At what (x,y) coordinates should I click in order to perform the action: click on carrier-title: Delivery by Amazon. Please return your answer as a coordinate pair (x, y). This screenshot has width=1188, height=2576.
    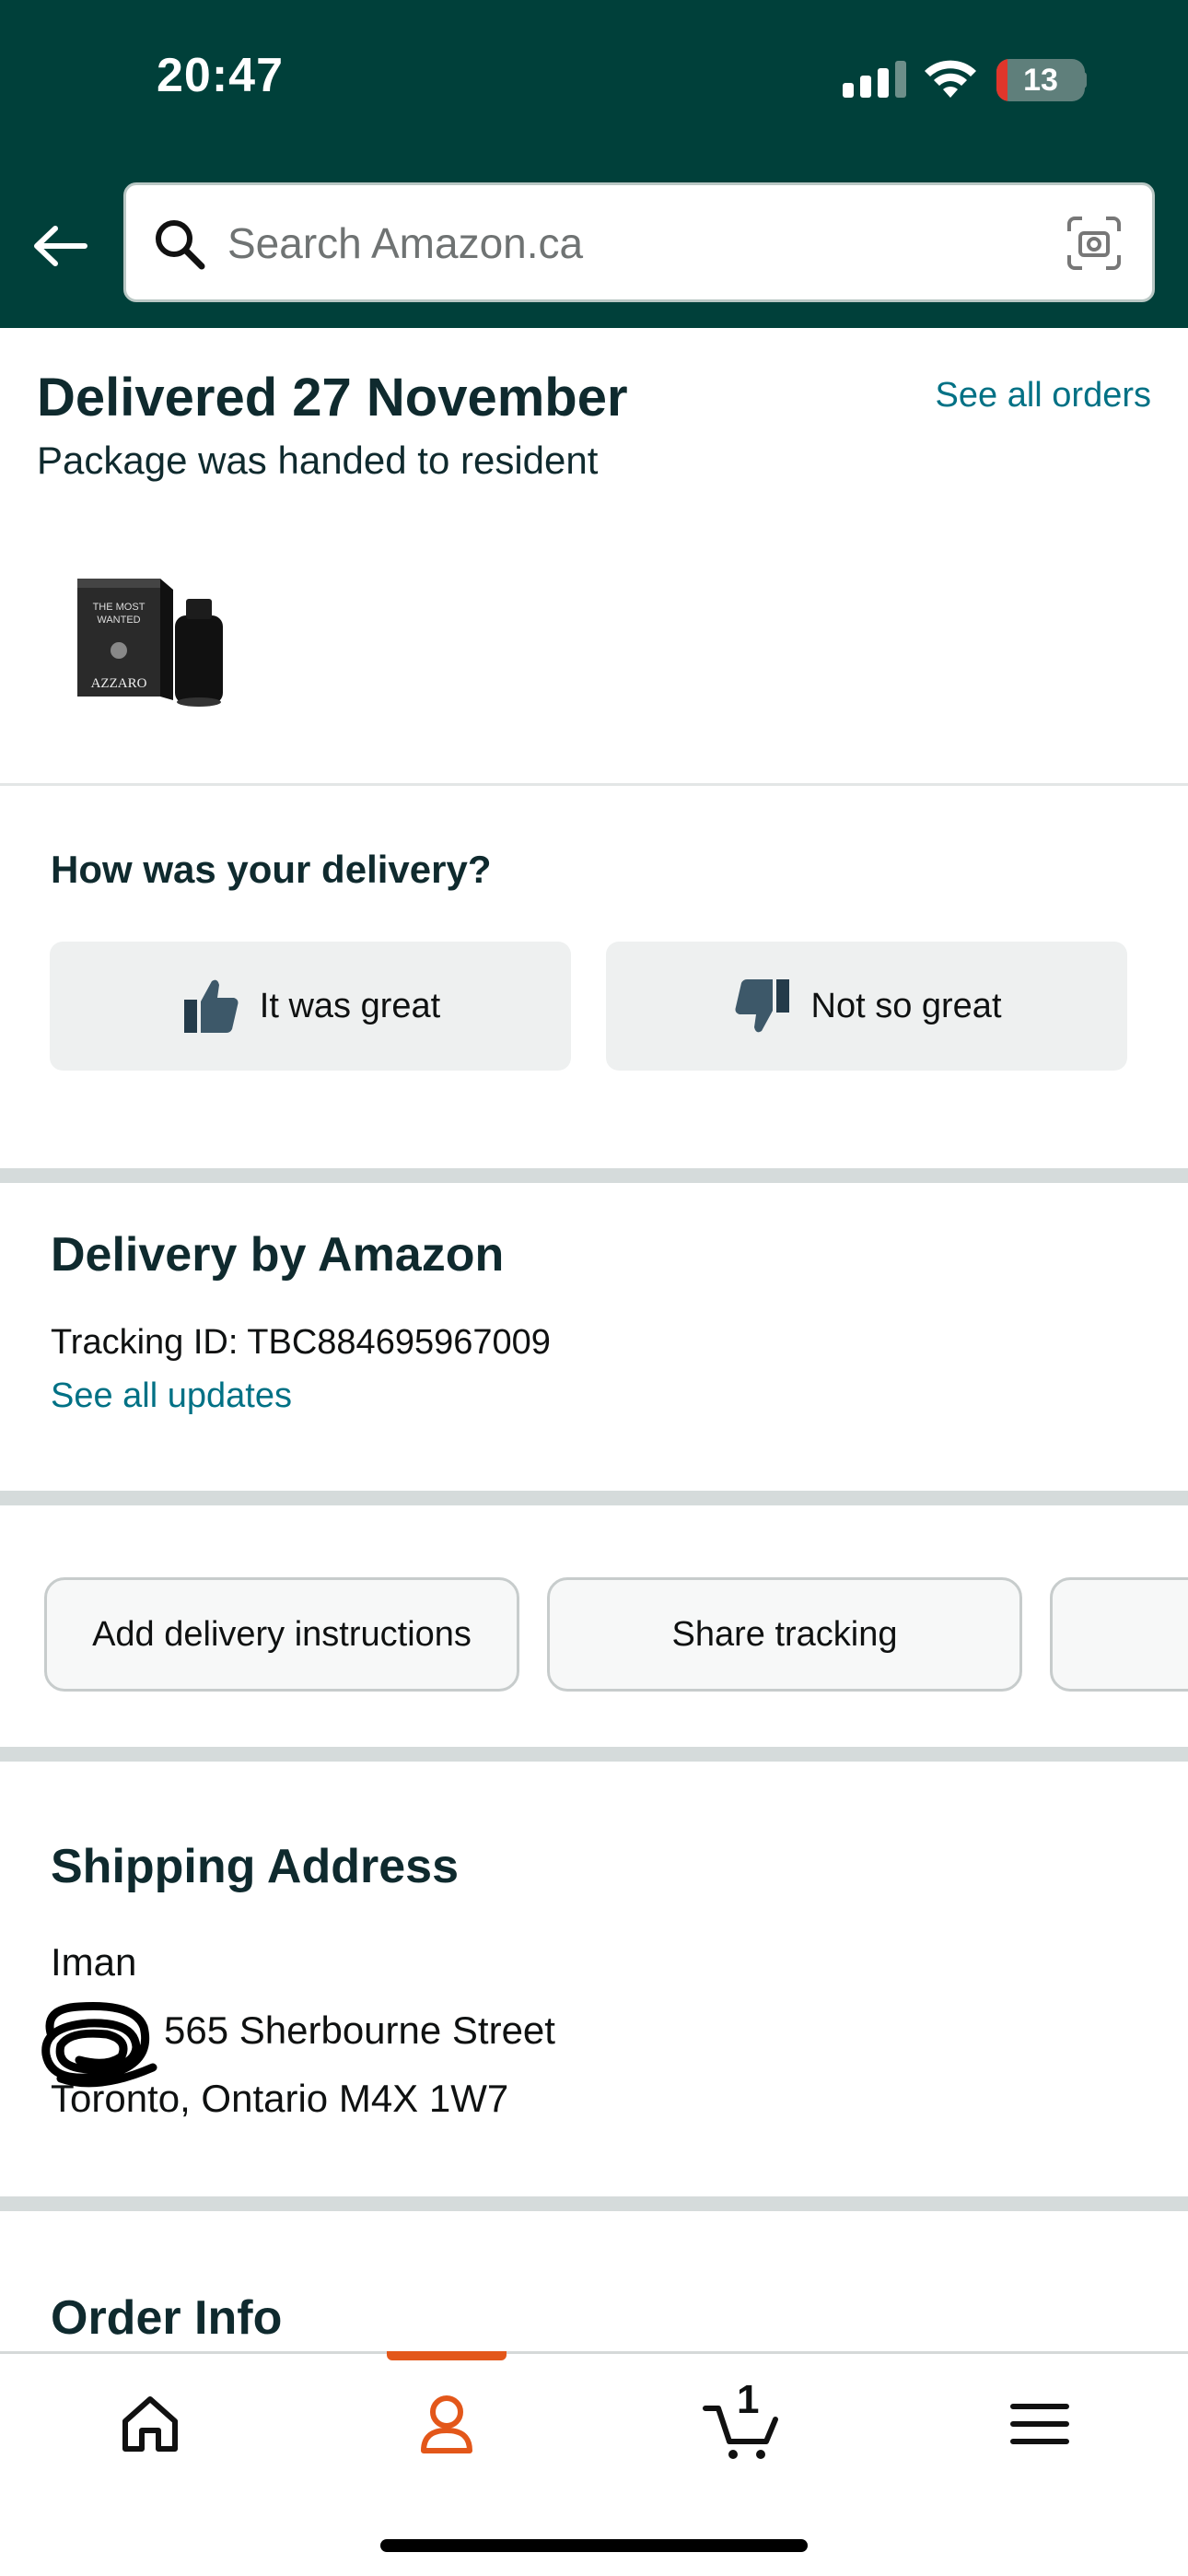
    Looking at the image, I should click on (278, 1255).